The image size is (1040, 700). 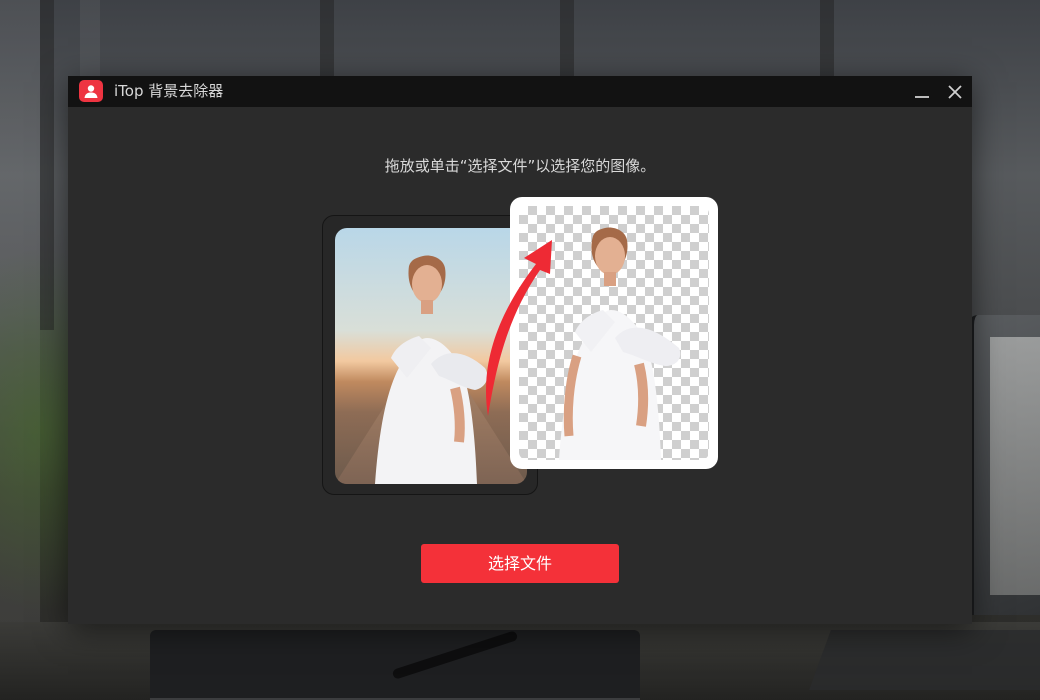 I want to click on minimize-button, so click(x=922, y=92).